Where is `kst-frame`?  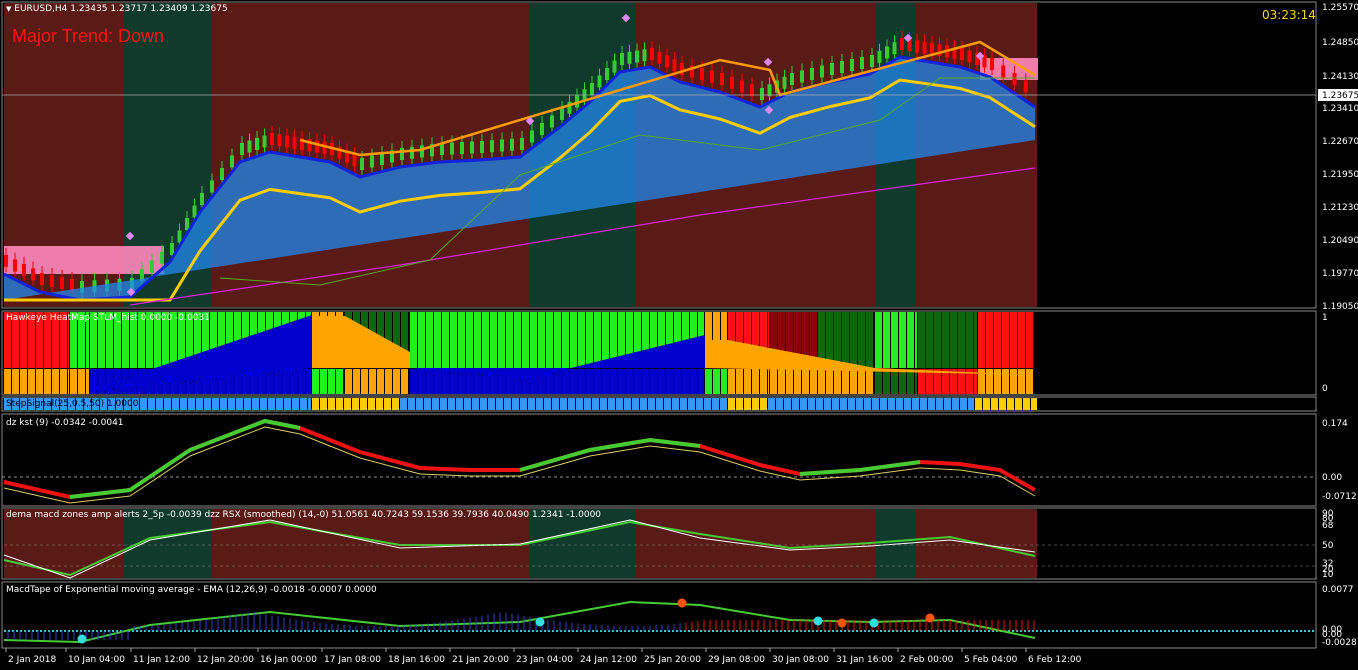
kst-frame is located at coordinates (659, 460).